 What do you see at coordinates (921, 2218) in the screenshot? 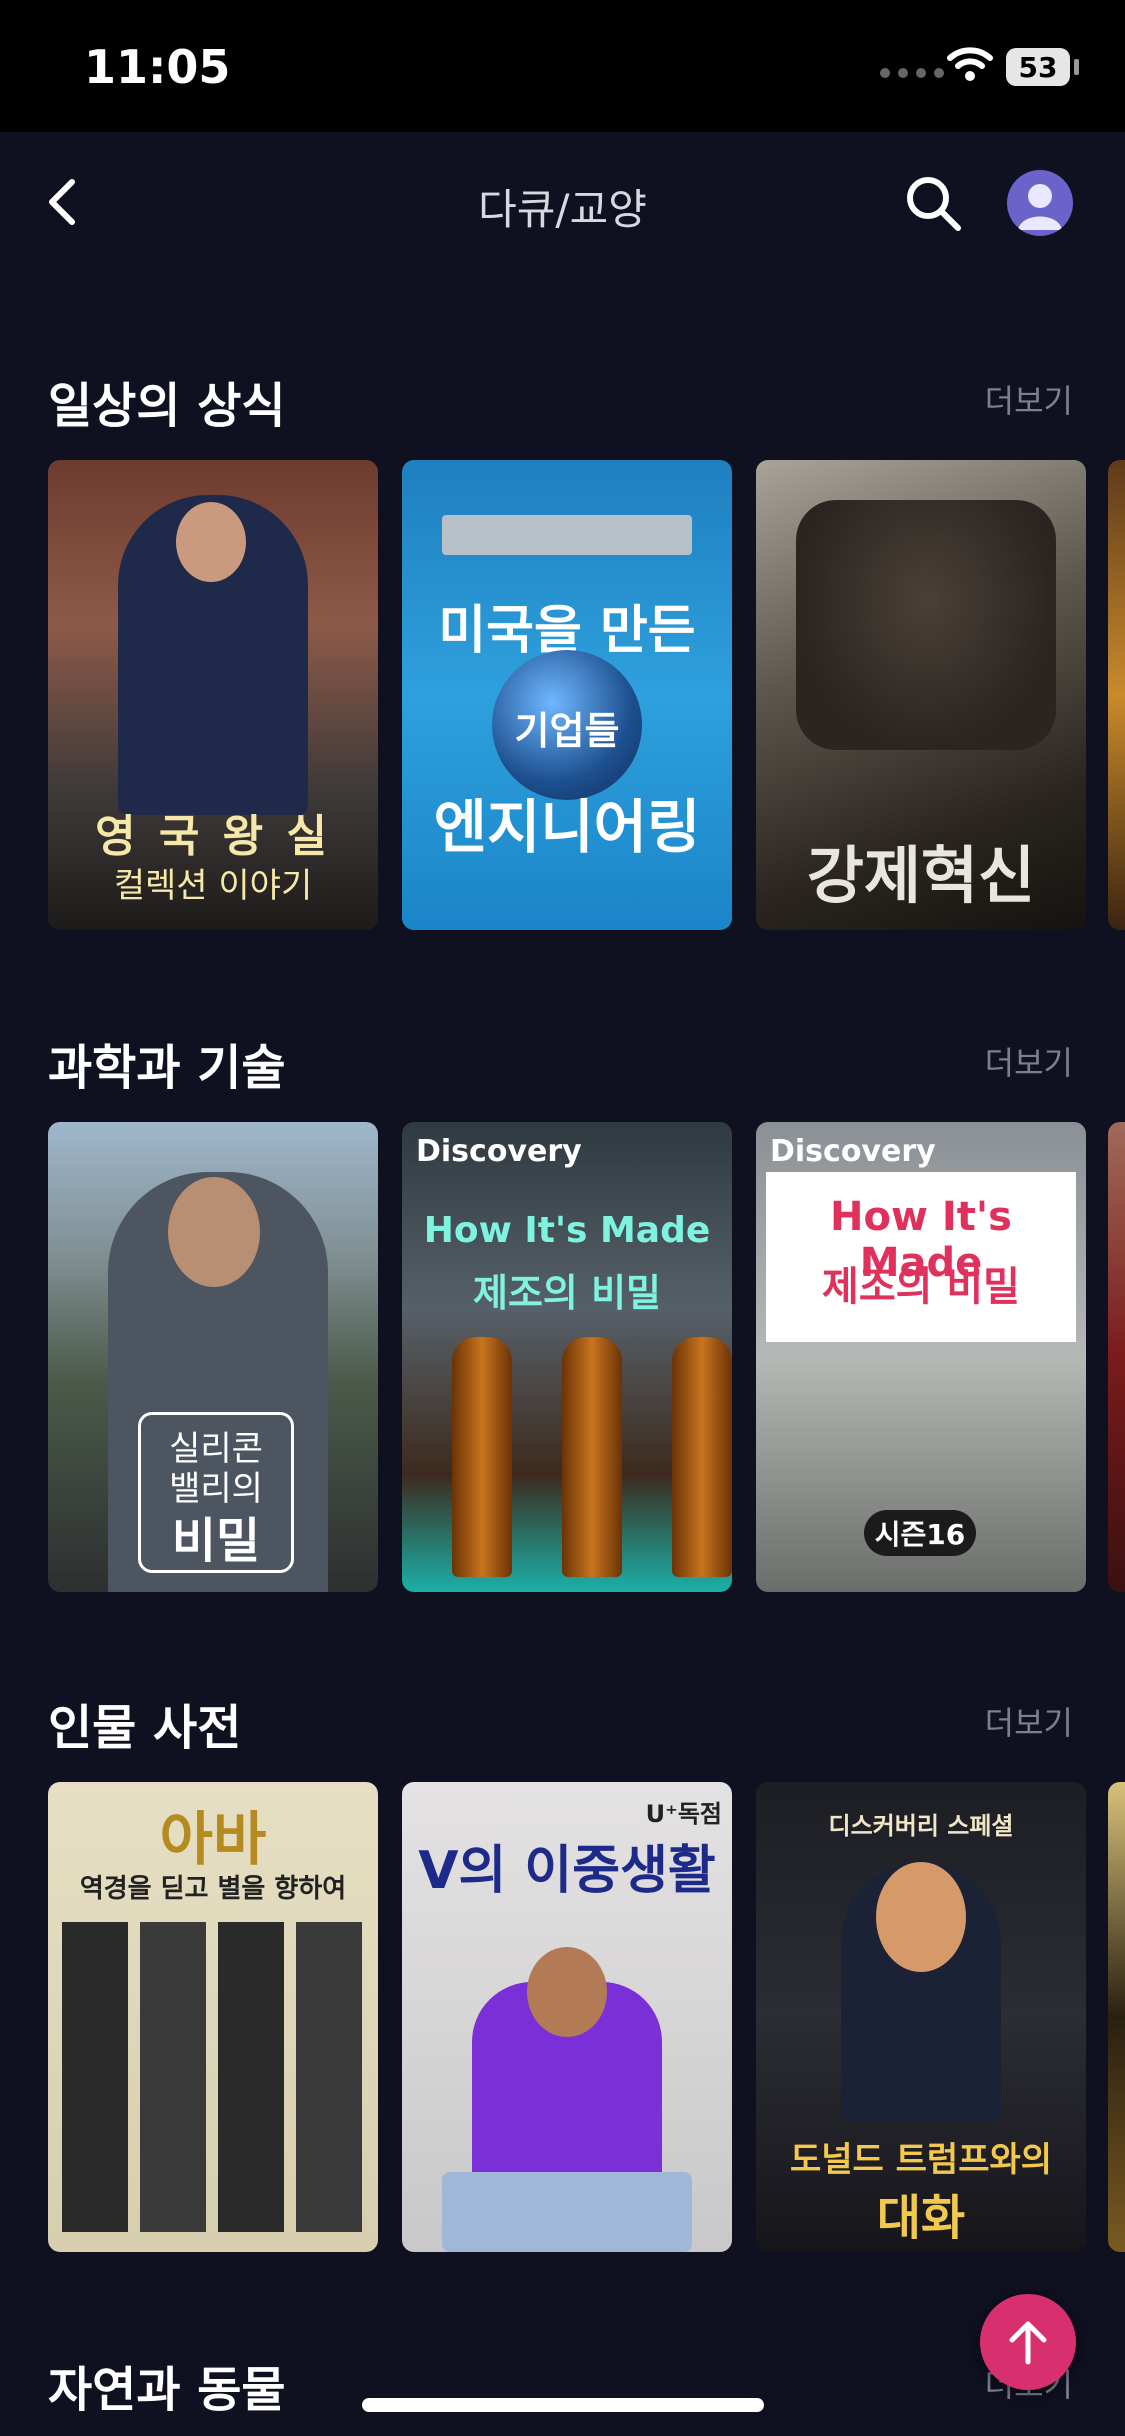
I see `poster-title-2: 대화` at bounding box center [921, 2218].